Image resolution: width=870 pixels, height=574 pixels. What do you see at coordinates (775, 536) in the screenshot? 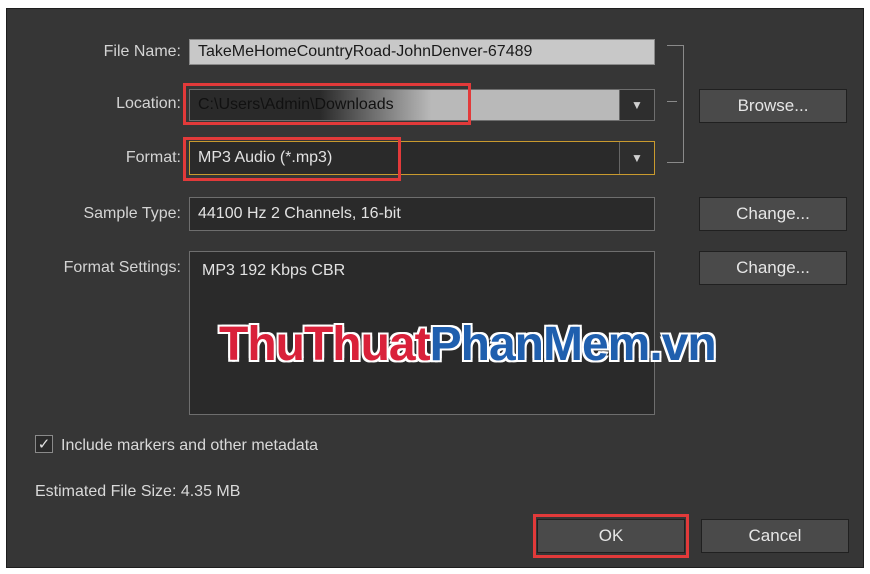
I see `cancel-button: Cancel` at bounding box center [775, 536].